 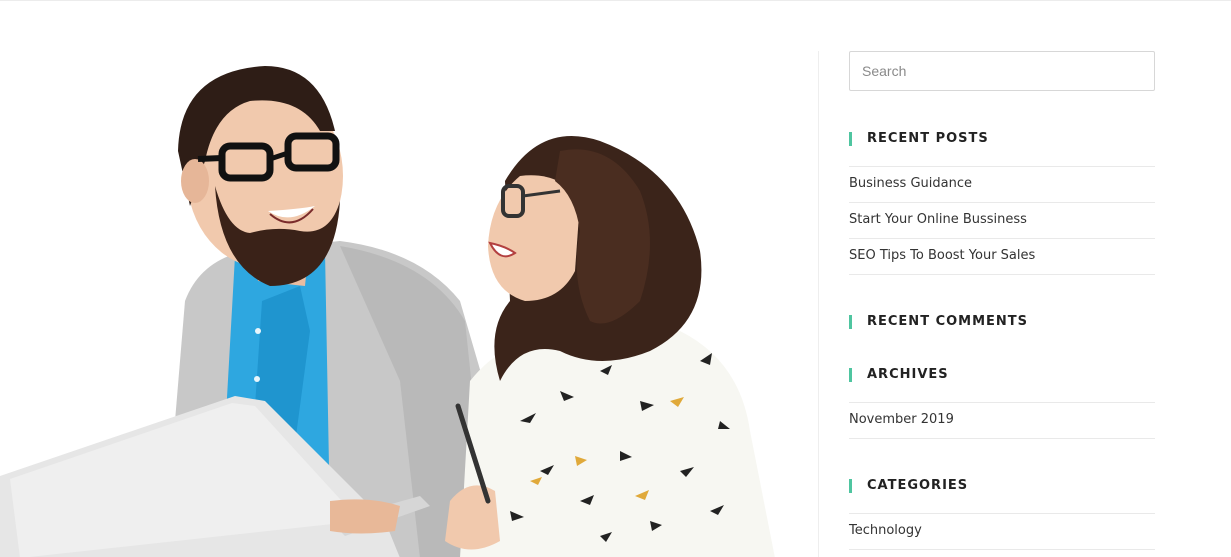 What do you see at coordinates (1002, 185) in the screenshot?
I see `list-item: Business Guidance` at bounding box center [1002, 185].